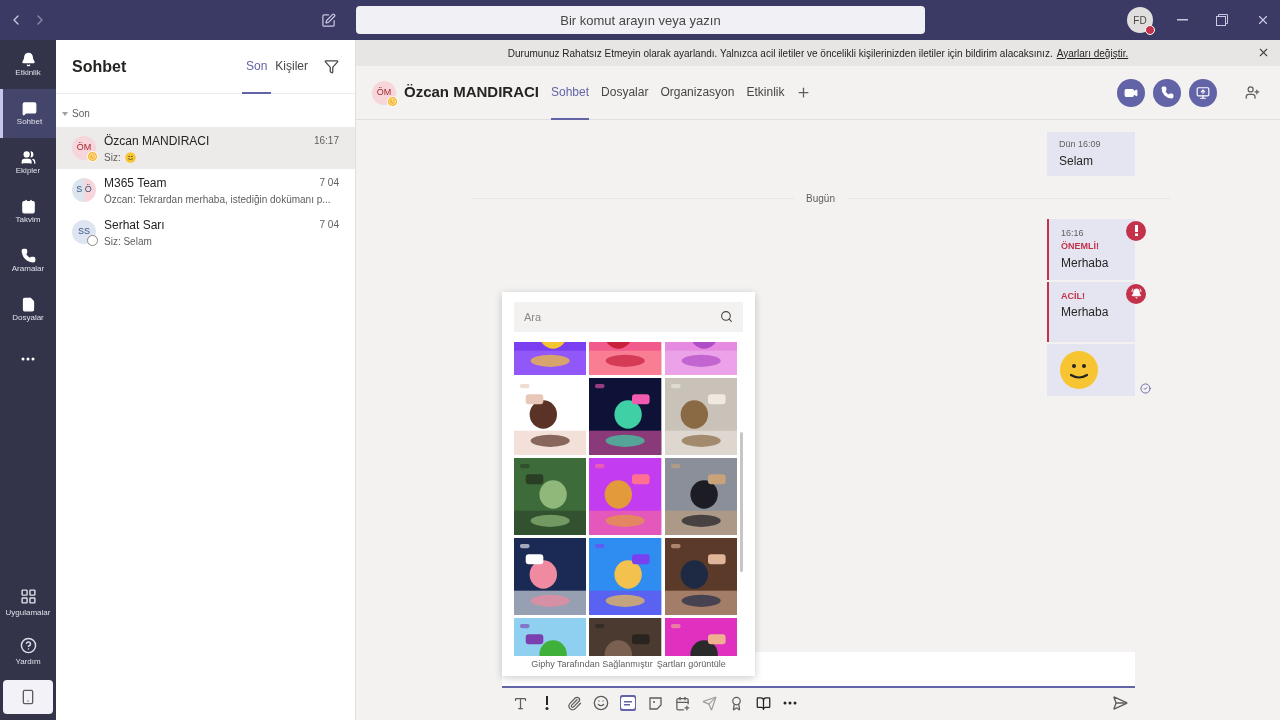  Describe the element at coordinates (547, 703) in the screenshot. I see `exclamation-icon` at that location.